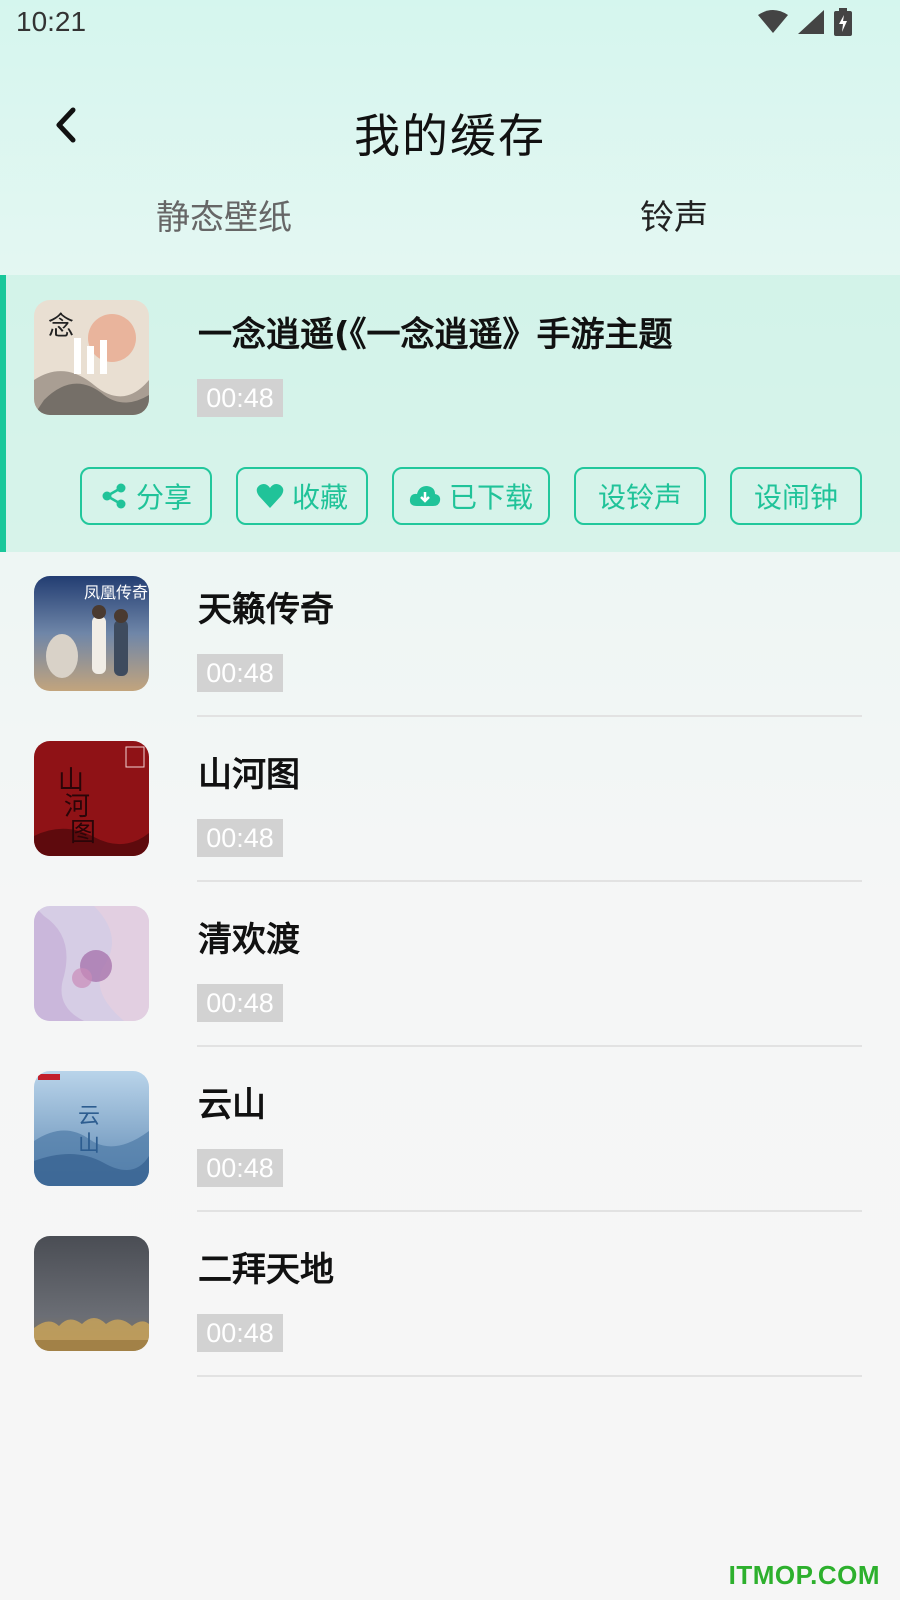 This screenshot has width=900, height=1600. I want to click on set-ringtone-button: 设铃声, so click(640, 496).